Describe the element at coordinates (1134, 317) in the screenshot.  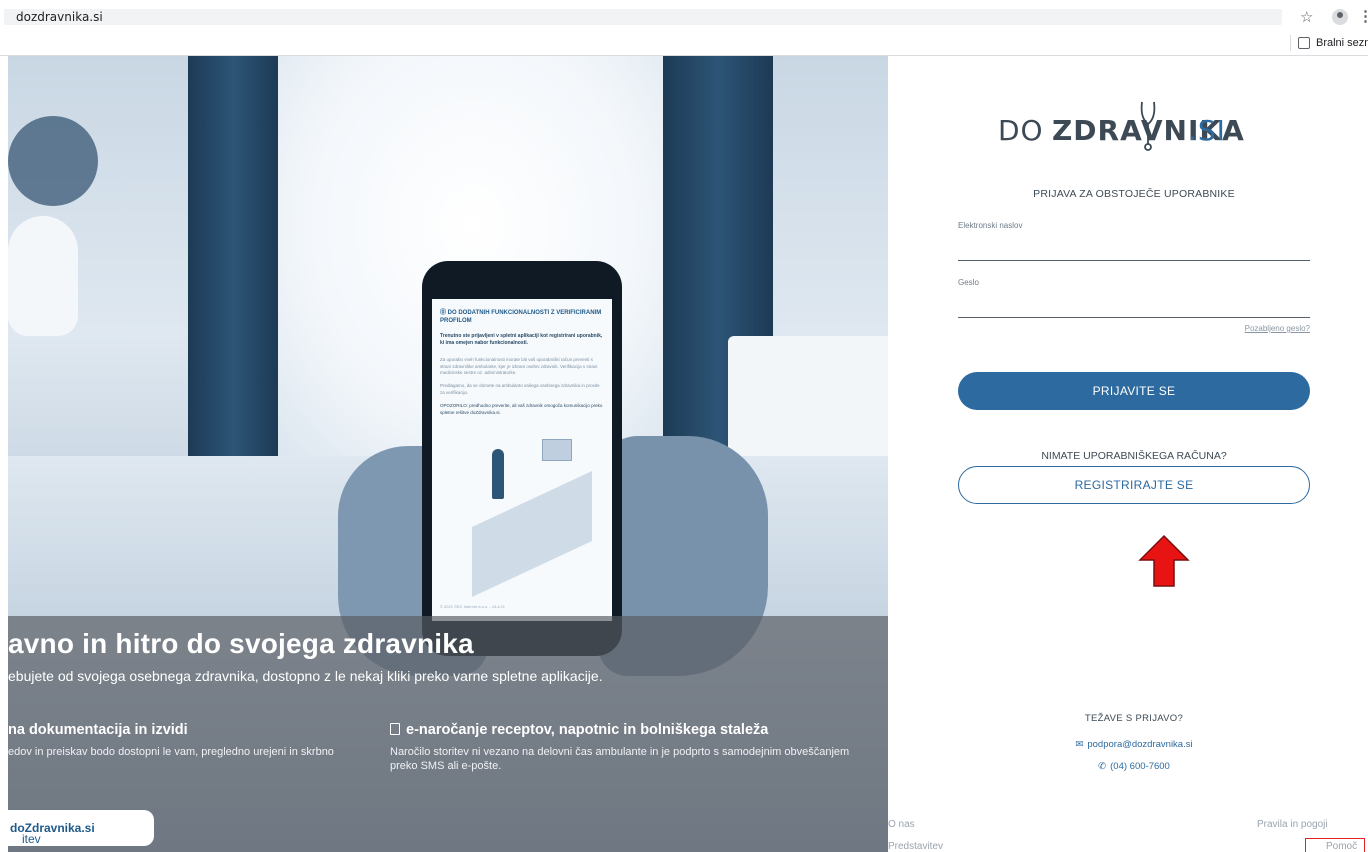
I see `password-underline` at that location.